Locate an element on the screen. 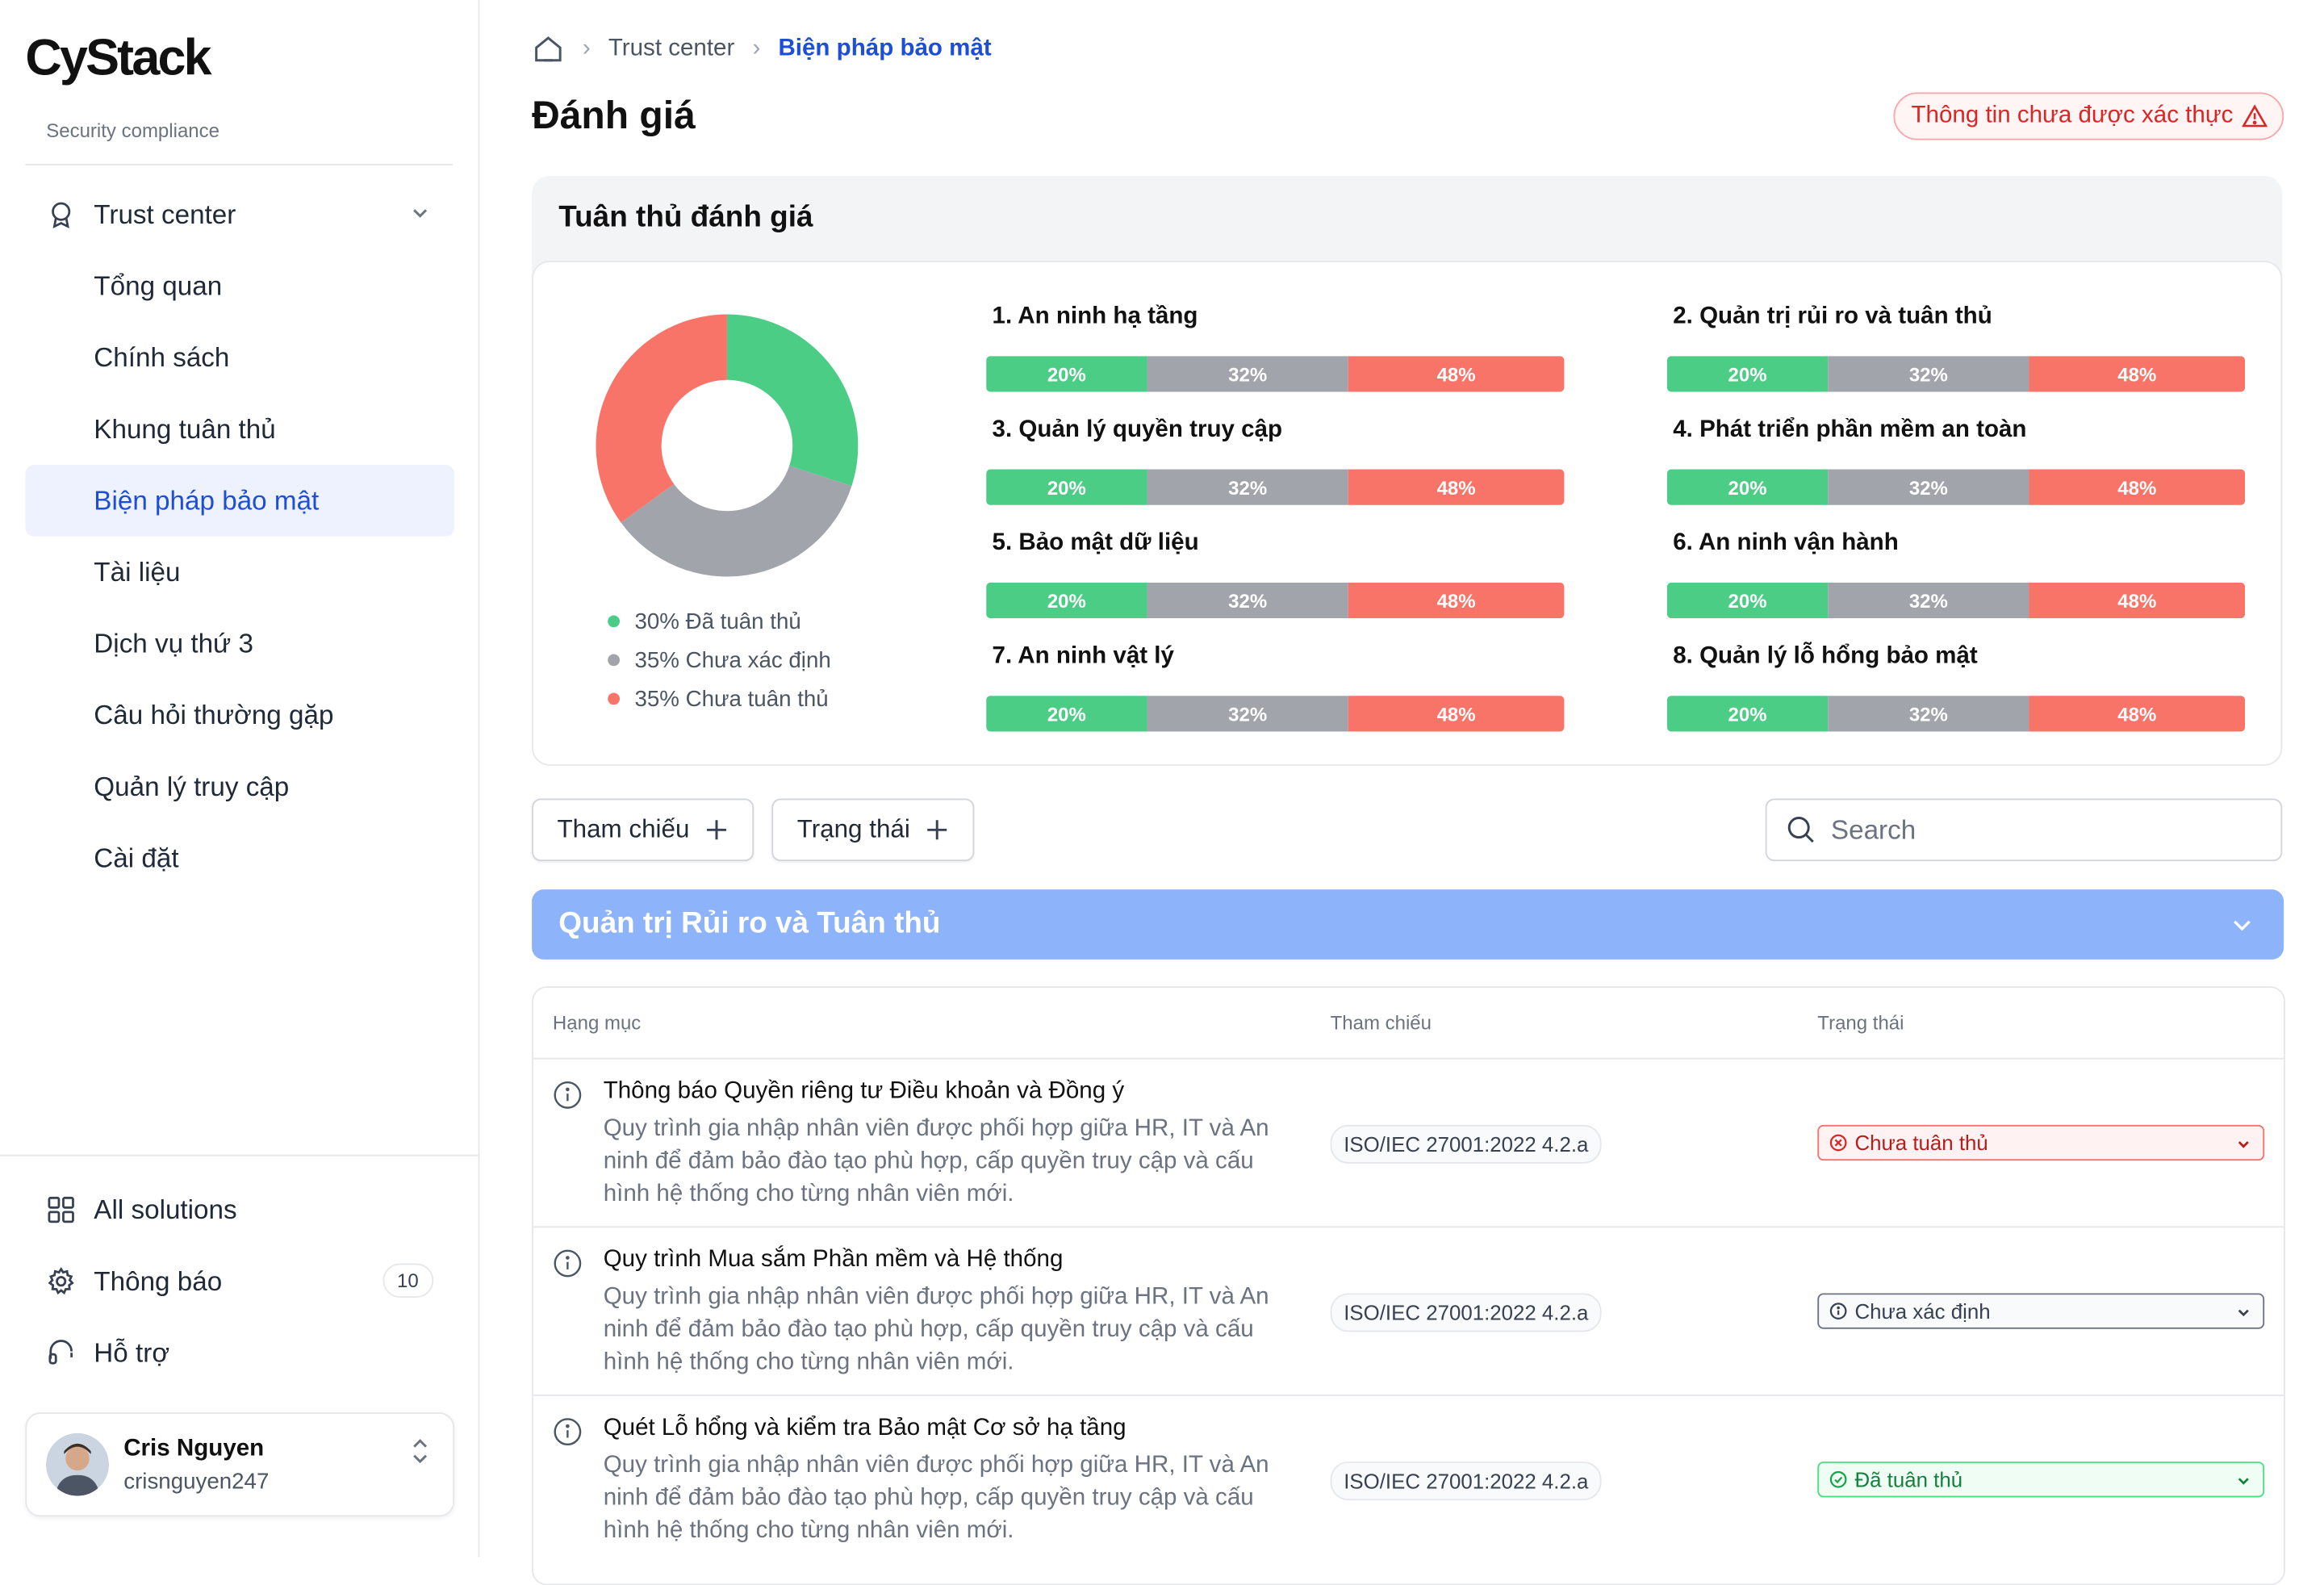 Image resolution: width=2324 pixels, height=1585 pixels. grid-icon is located at coordinates (61, 1209).